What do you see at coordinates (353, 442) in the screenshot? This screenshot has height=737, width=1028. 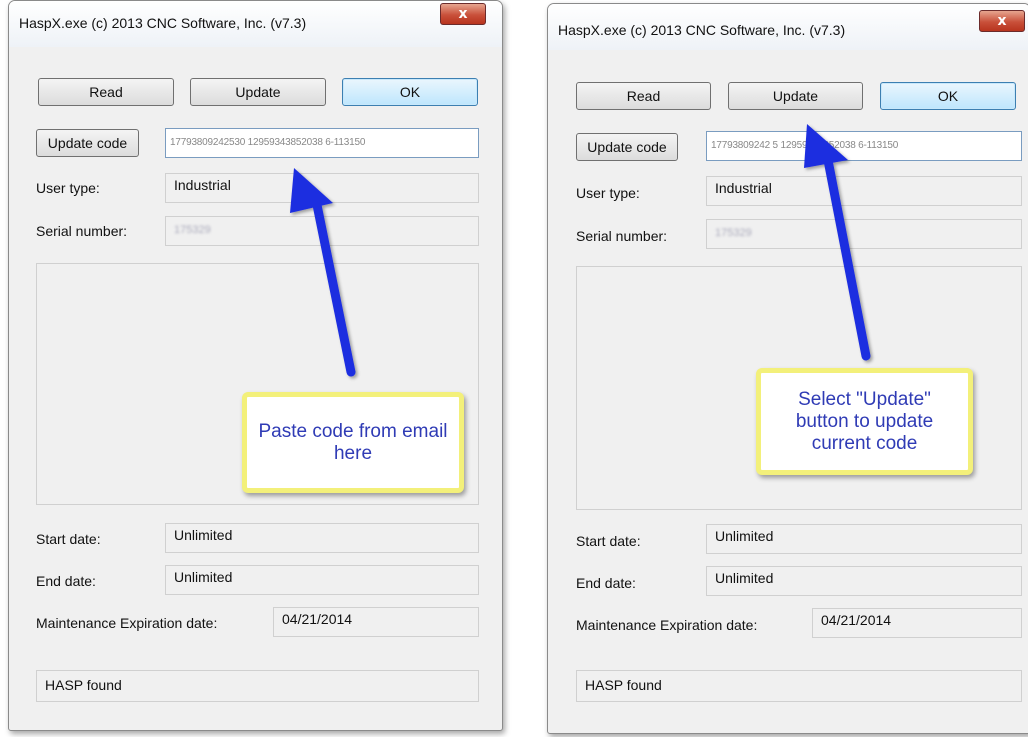 I see `callout-paste-code: Paste code from email here` at bounding box center [353, 442].